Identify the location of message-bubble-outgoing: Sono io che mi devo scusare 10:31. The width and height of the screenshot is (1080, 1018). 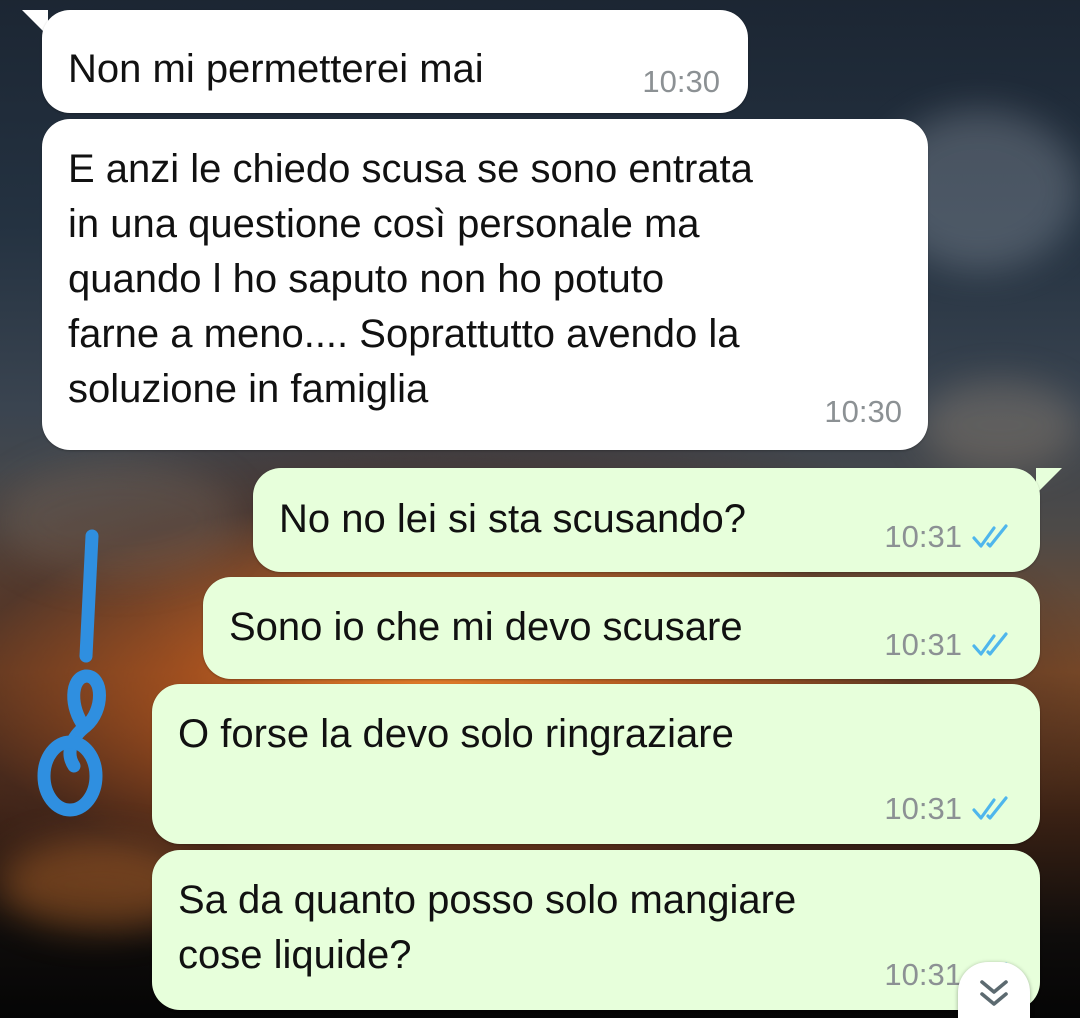
(621, 628).